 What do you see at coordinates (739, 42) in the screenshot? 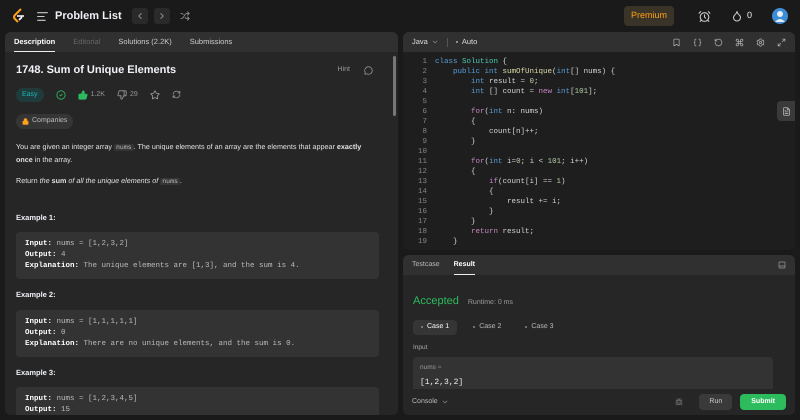
I see `command-icon` at bounding box center [739, 42].